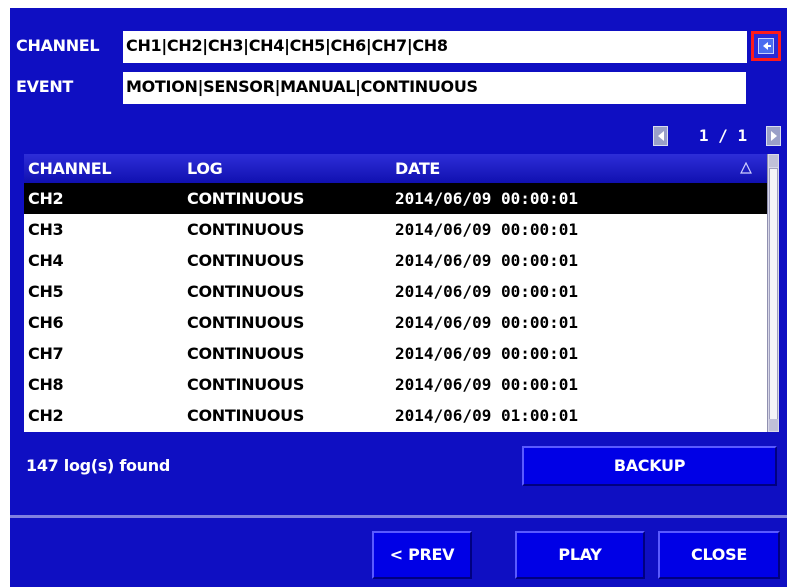 The width and height of the screenshot is (787, 587). What do you see at coordinates (417, 168) in the screenshot?
I see `column-header-date: DATE` at bounding box center [417, 168].